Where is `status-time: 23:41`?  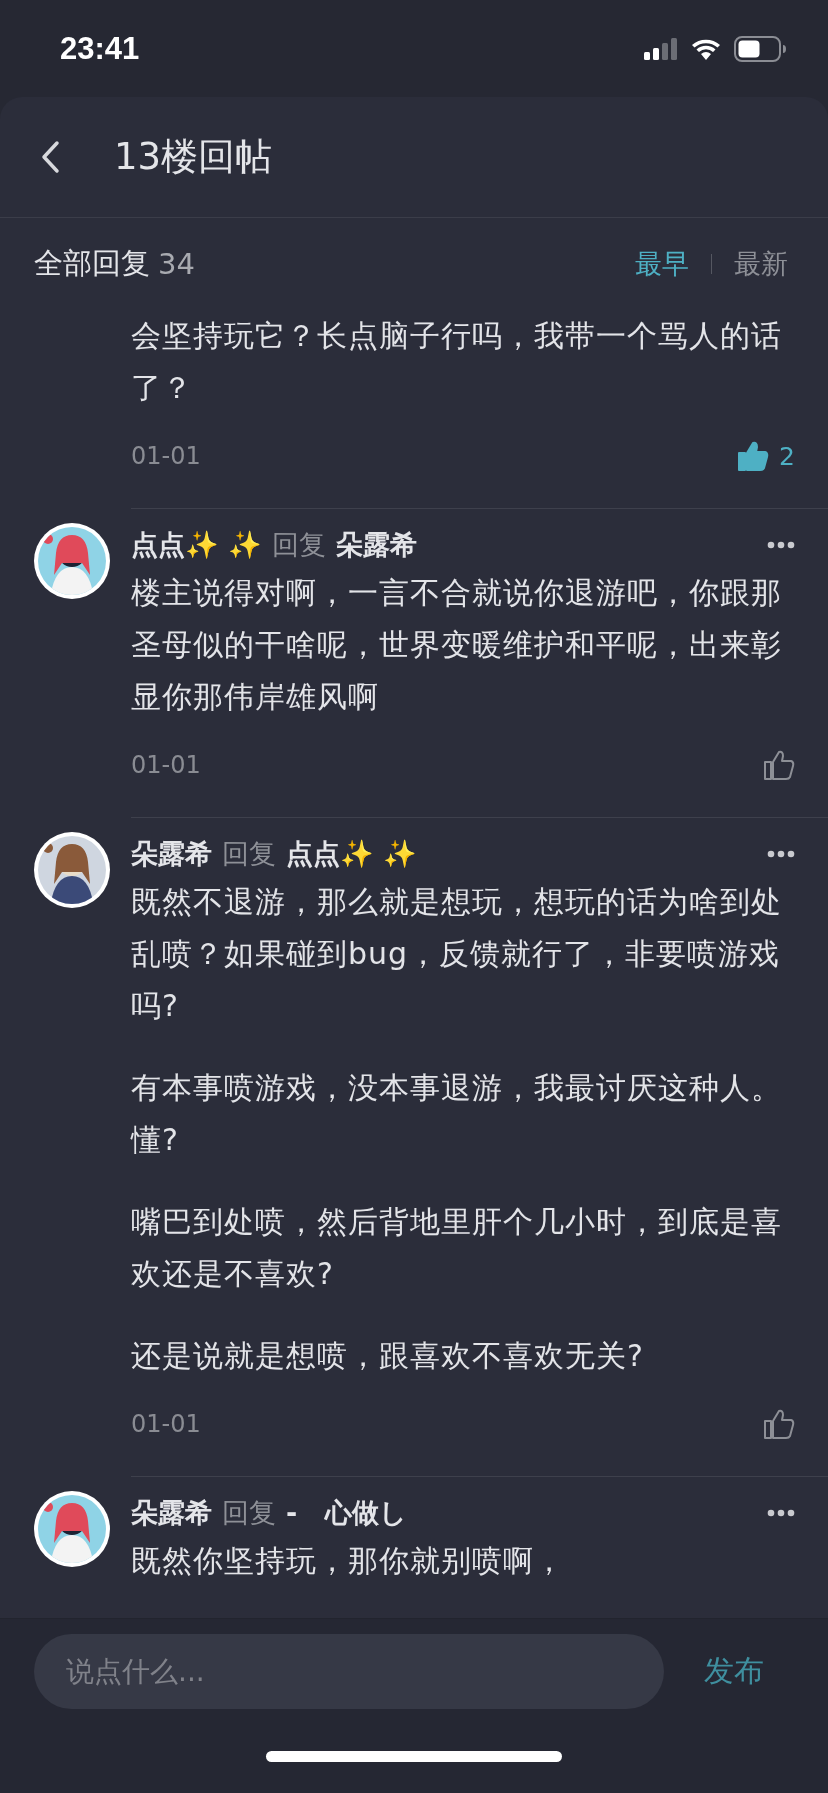
status-time: 23:41 is located at coordinates (100, 48).